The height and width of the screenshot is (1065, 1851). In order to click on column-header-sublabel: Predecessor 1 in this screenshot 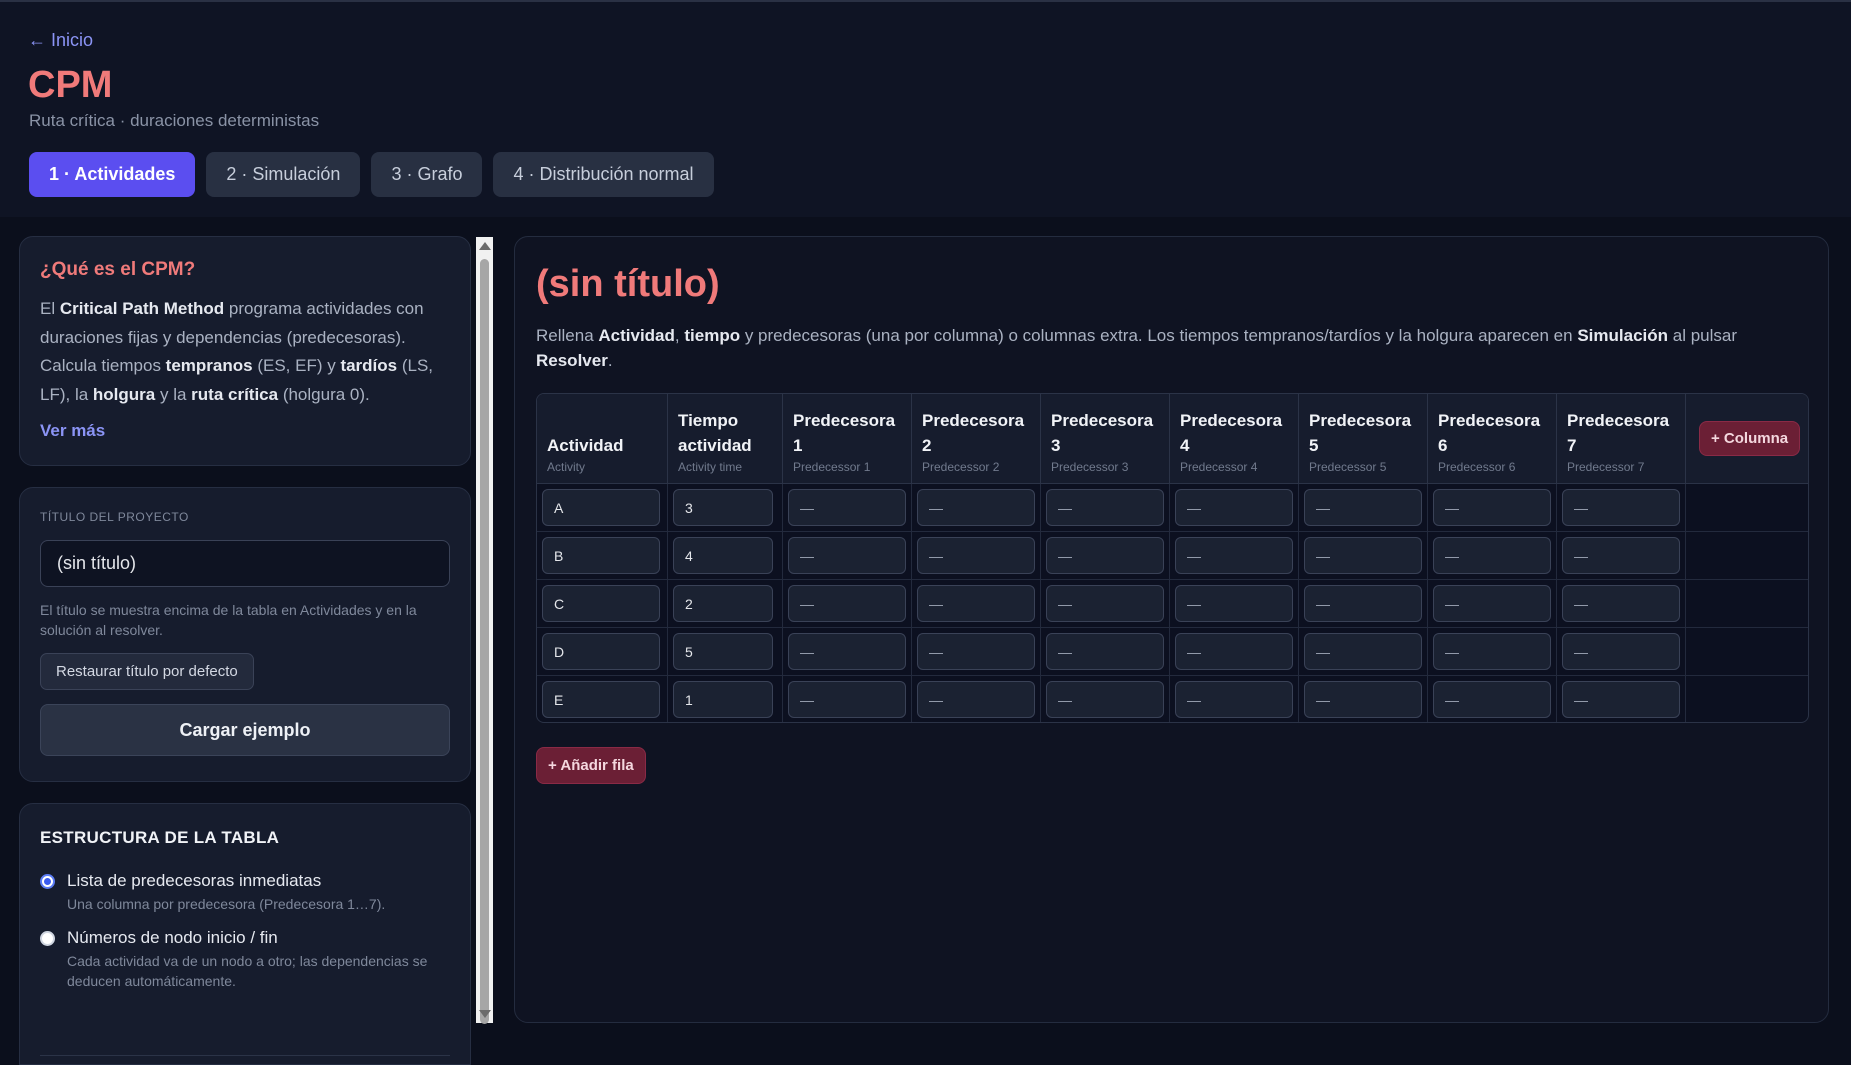, I will do `click(832, 467)`.